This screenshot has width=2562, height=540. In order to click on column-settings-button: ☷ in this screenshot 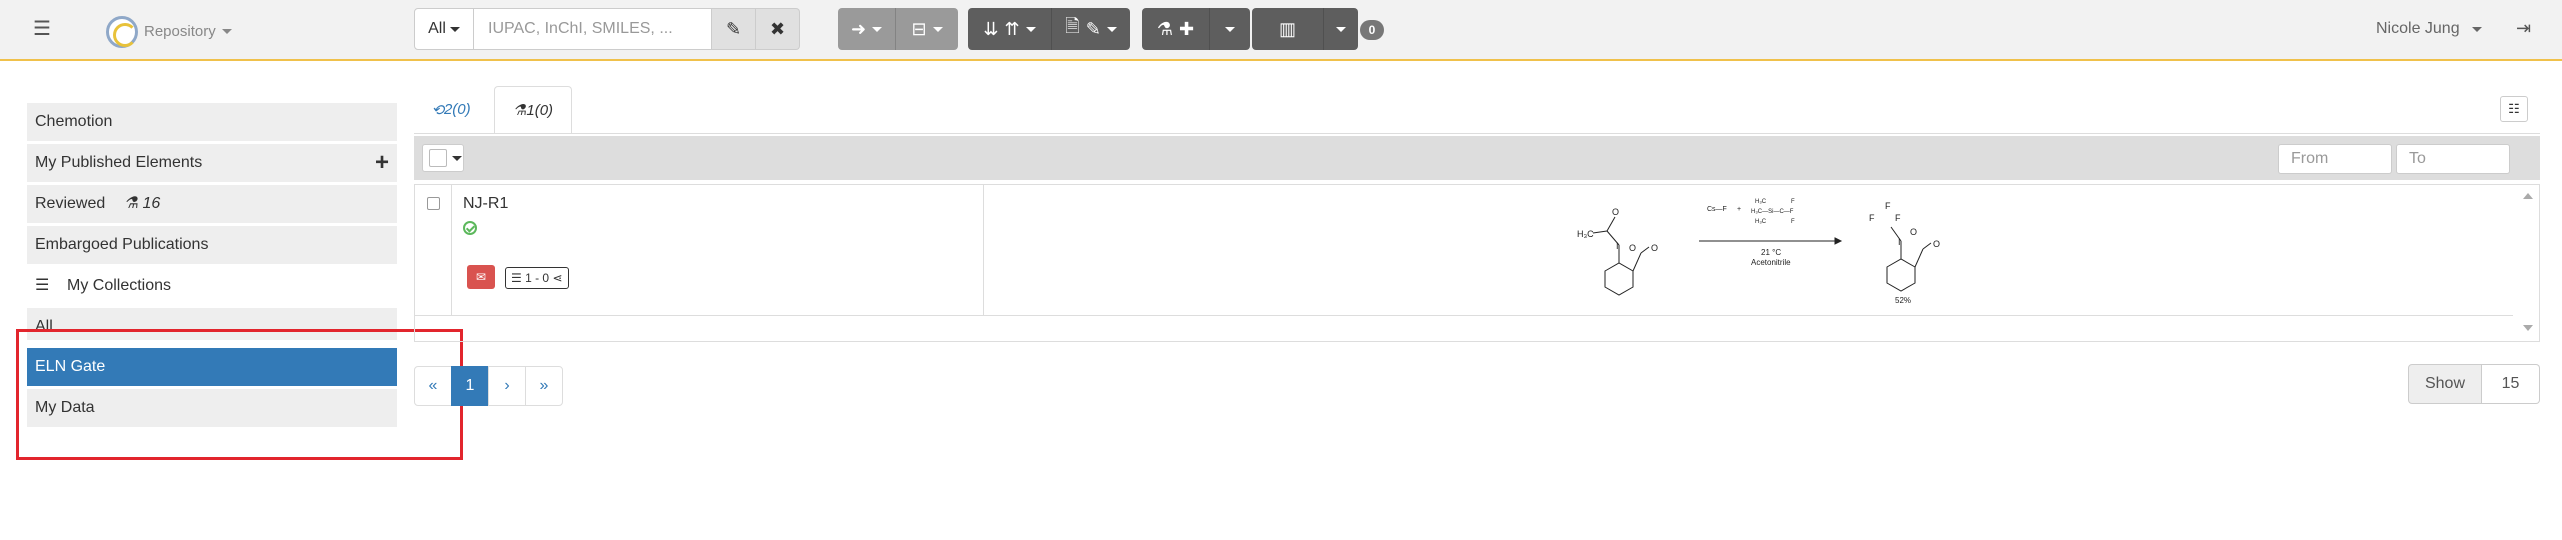, I will do `click(2514, 109)`.